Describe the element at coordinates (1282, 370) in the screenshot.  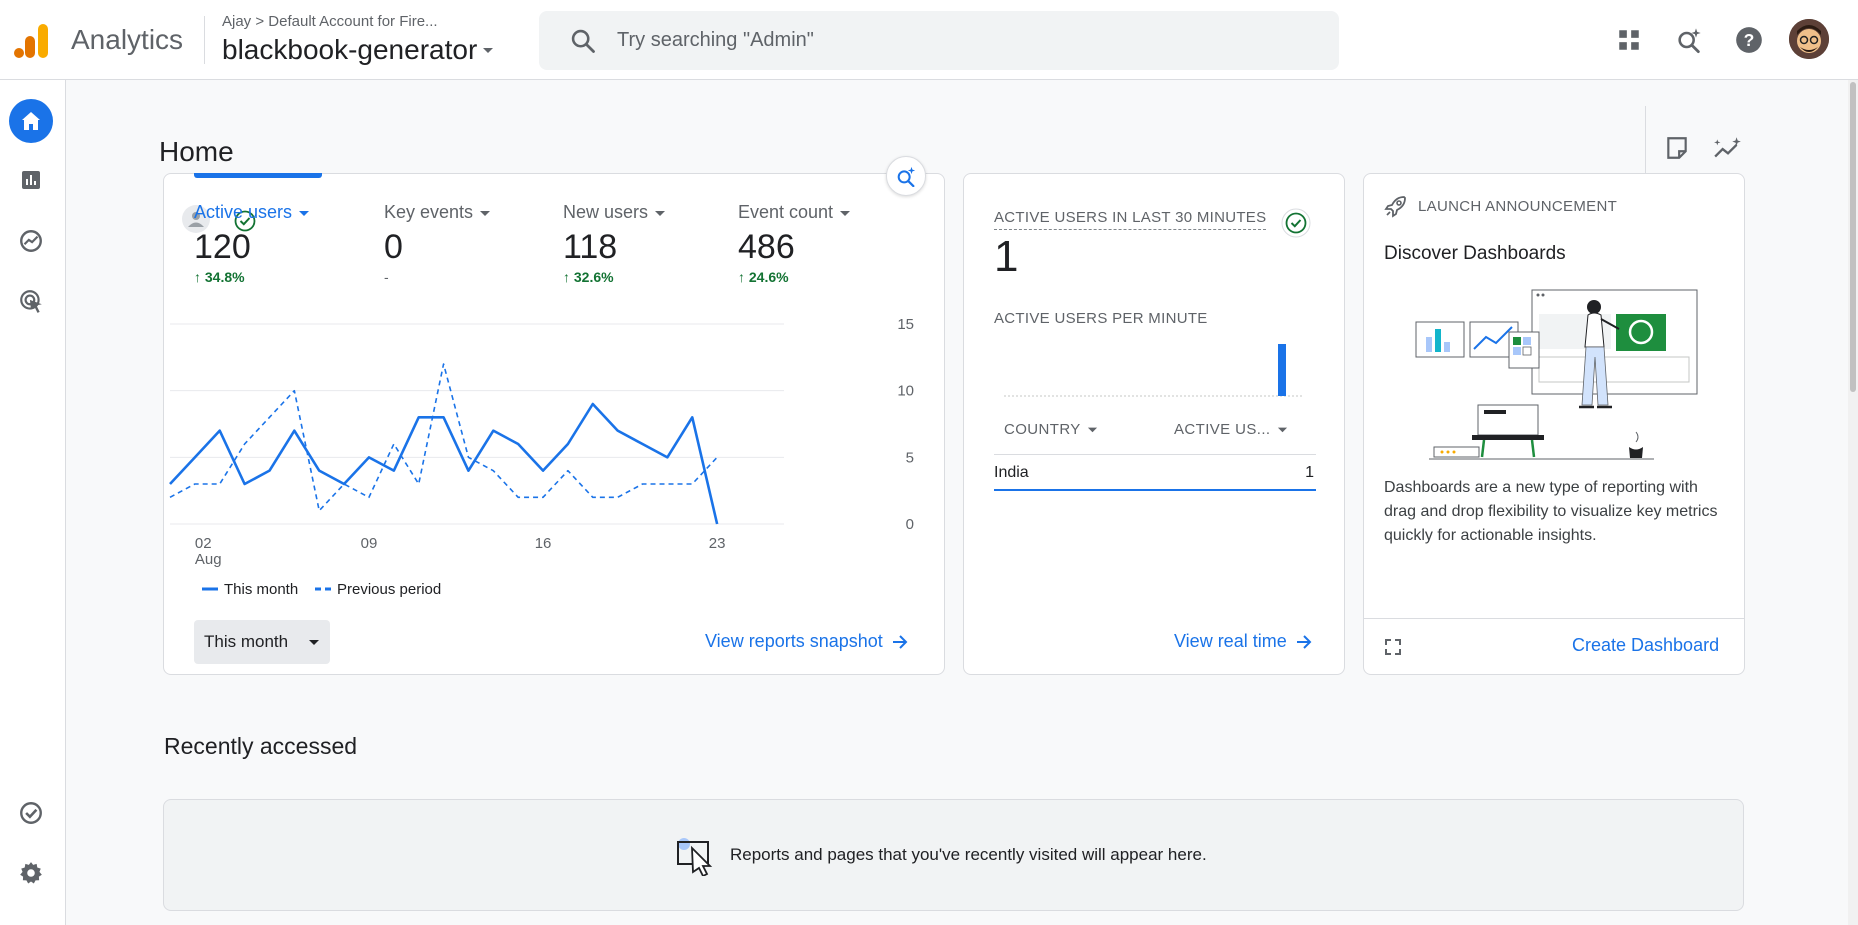
I see `per-minute-bar` at that location.